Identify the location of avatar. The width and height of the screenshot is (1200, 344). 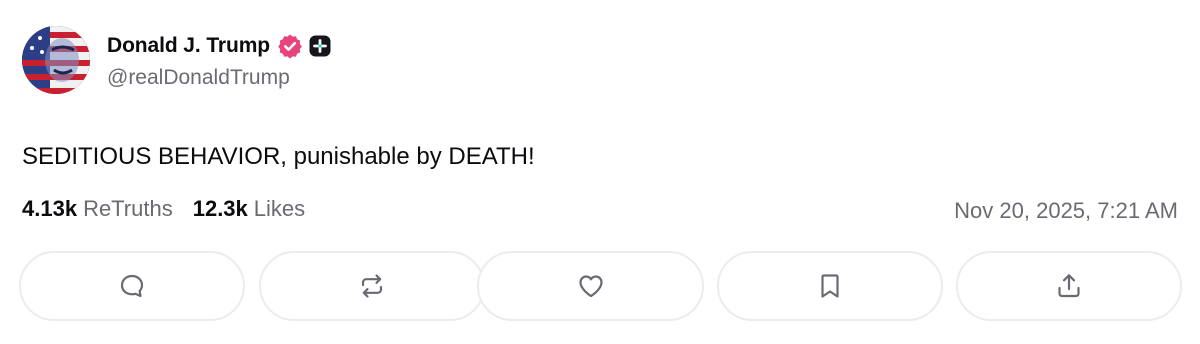
(56, 60).